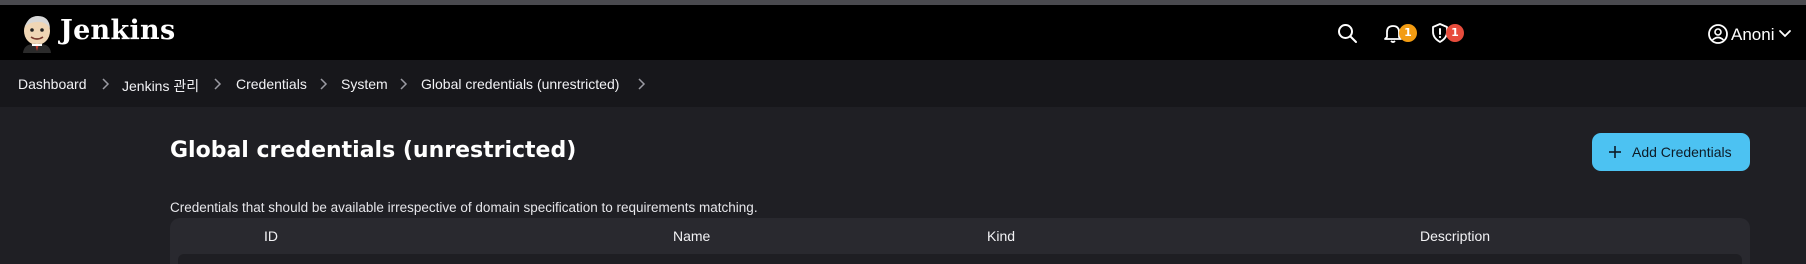 The image size is (1806, 264). What do you see at coordinates (52, 84) in the screenshot?
I see `breadcrumb-dashboard: Dashboard` at bounding box center [52, 84].